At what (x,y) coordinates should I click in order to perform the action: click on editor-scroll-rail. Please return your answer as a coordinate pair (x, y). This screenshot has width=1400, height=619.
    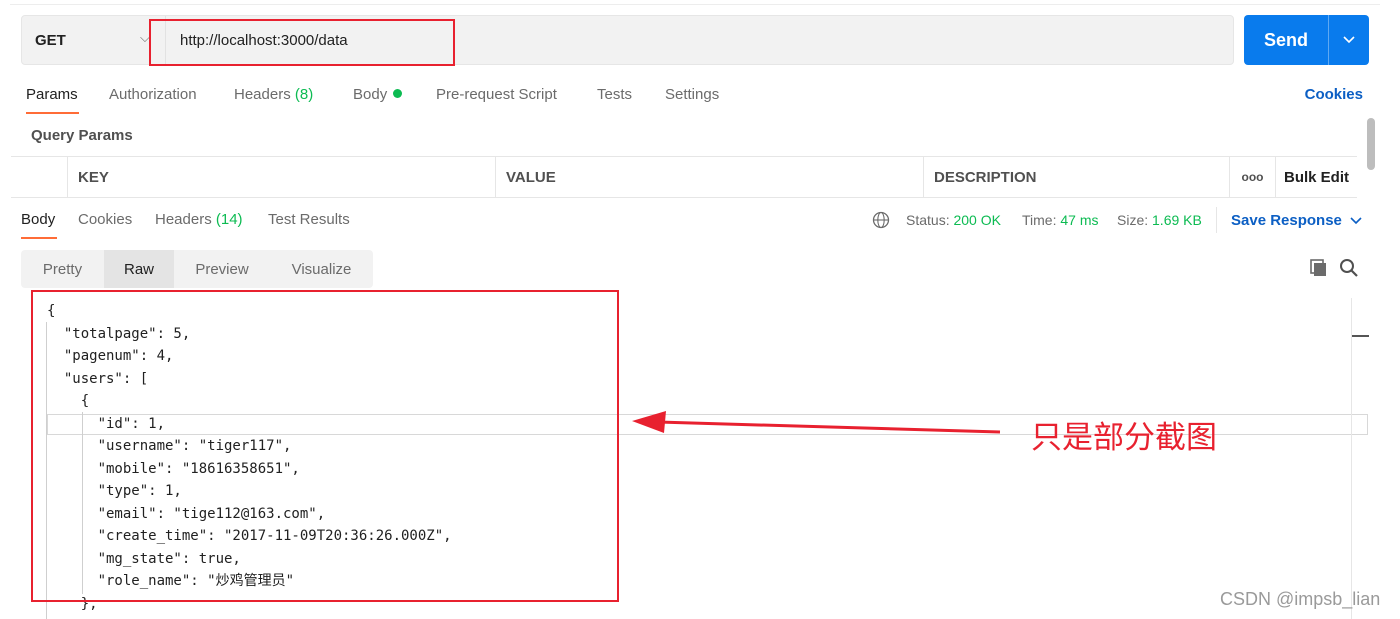
    Looking at the image, I should click on (1351, 458).